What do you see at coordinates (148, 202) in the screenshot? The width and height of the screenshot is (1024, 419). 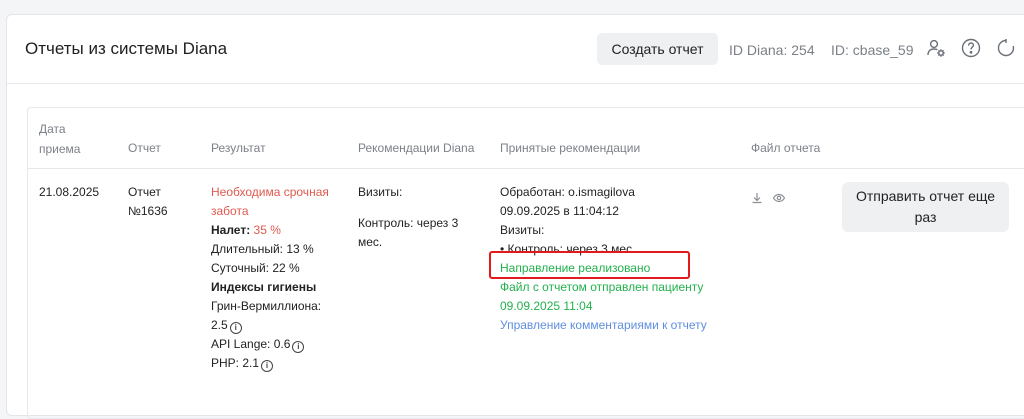 I see `report-number: Отчет №1636` at bounding box center [148, 202].